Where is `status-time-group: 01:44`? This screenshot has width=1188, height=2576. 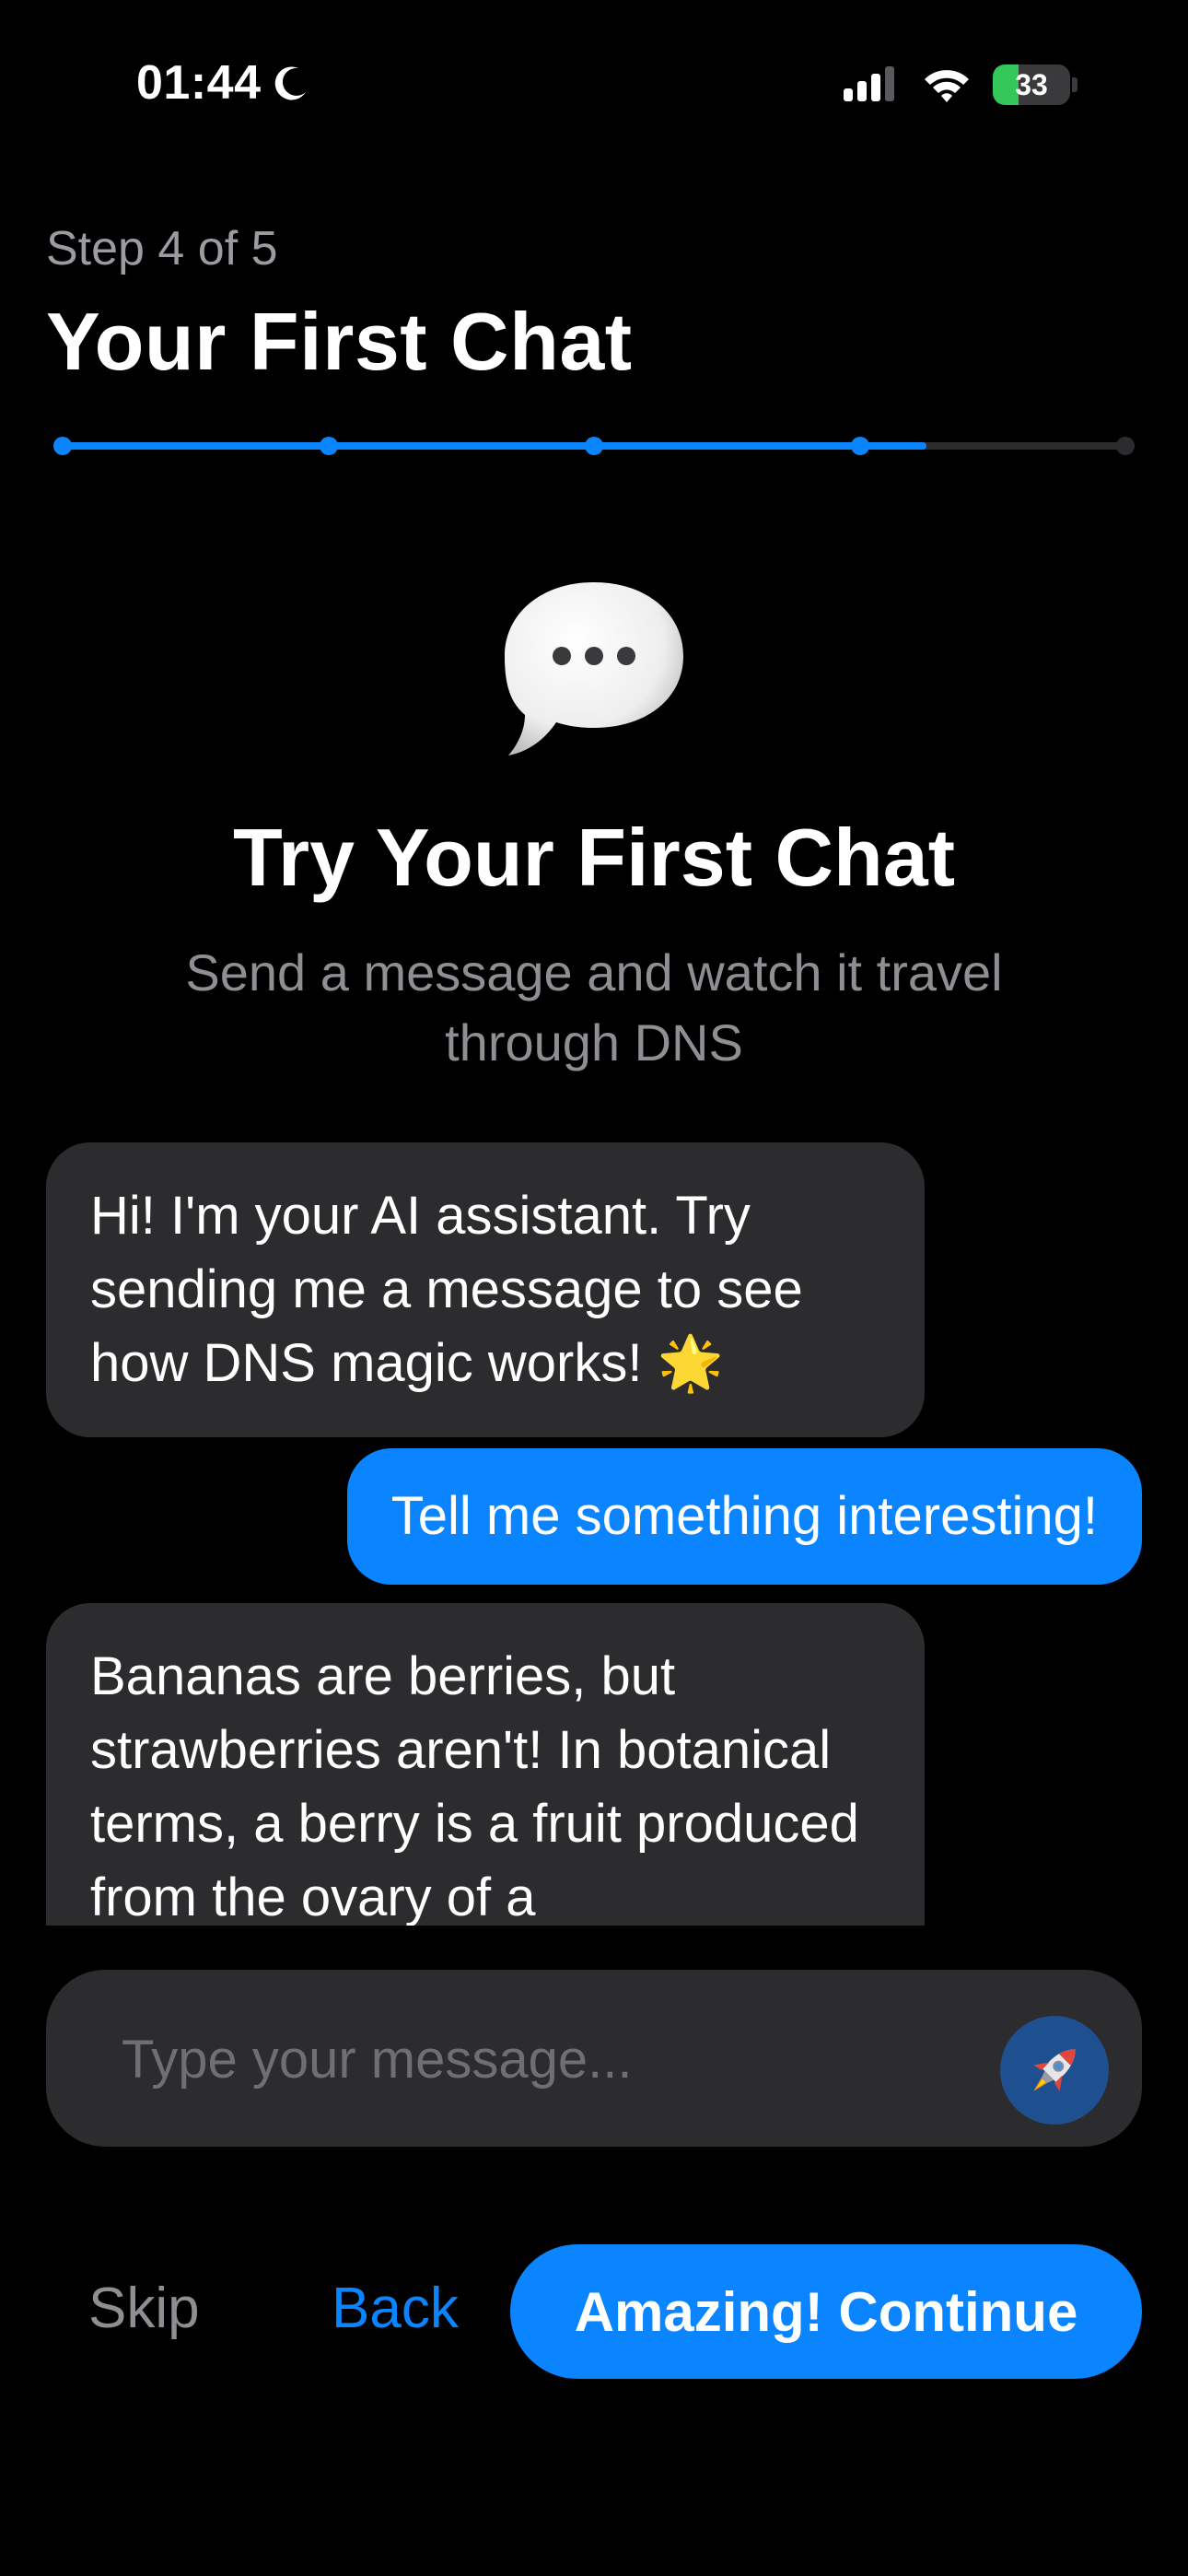
status-time-group: 01:44 is located at coordinates (223, 83).